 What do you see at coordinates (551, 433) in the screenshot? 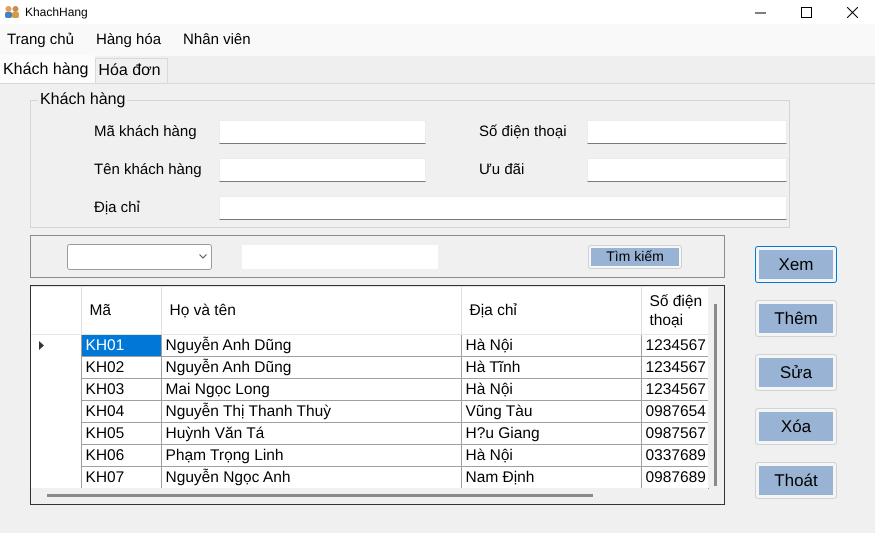
I see `table-cell: H?u Giang` at bounding box center [551, 433].